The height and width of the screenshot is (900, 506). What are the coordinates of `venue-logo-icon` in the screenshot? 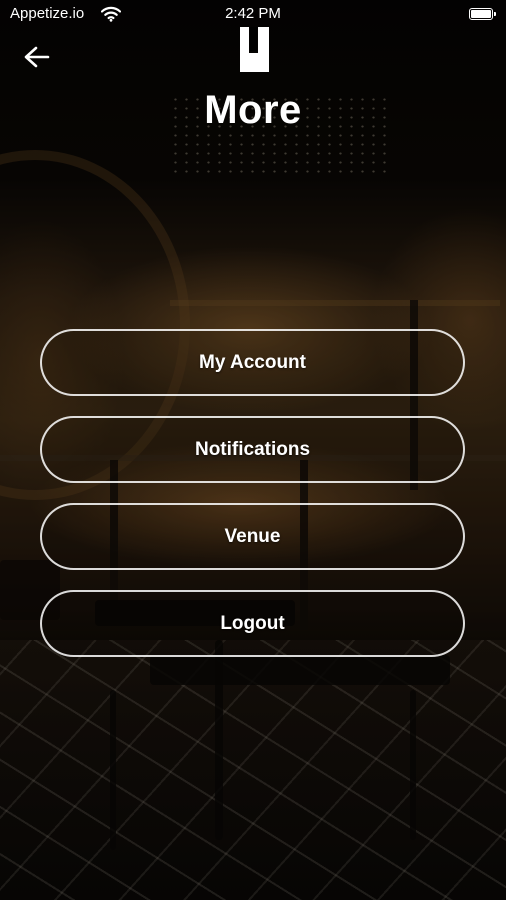 It's located at (254, 49).